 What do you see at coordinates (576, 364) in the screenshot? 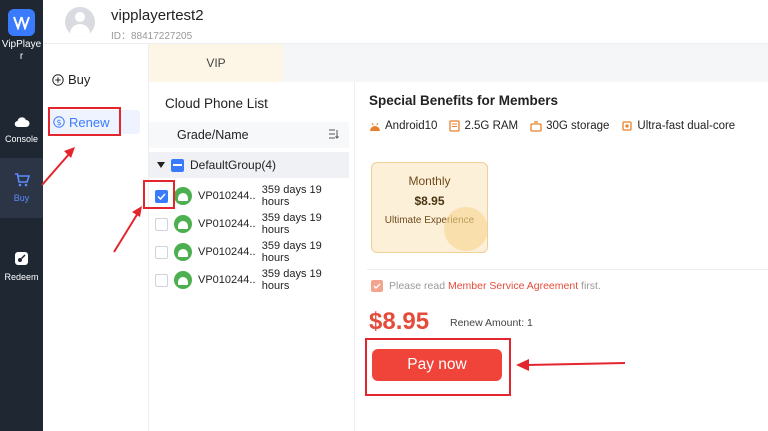
I see `arrow-to-pay` at bounding box center [576, 364].